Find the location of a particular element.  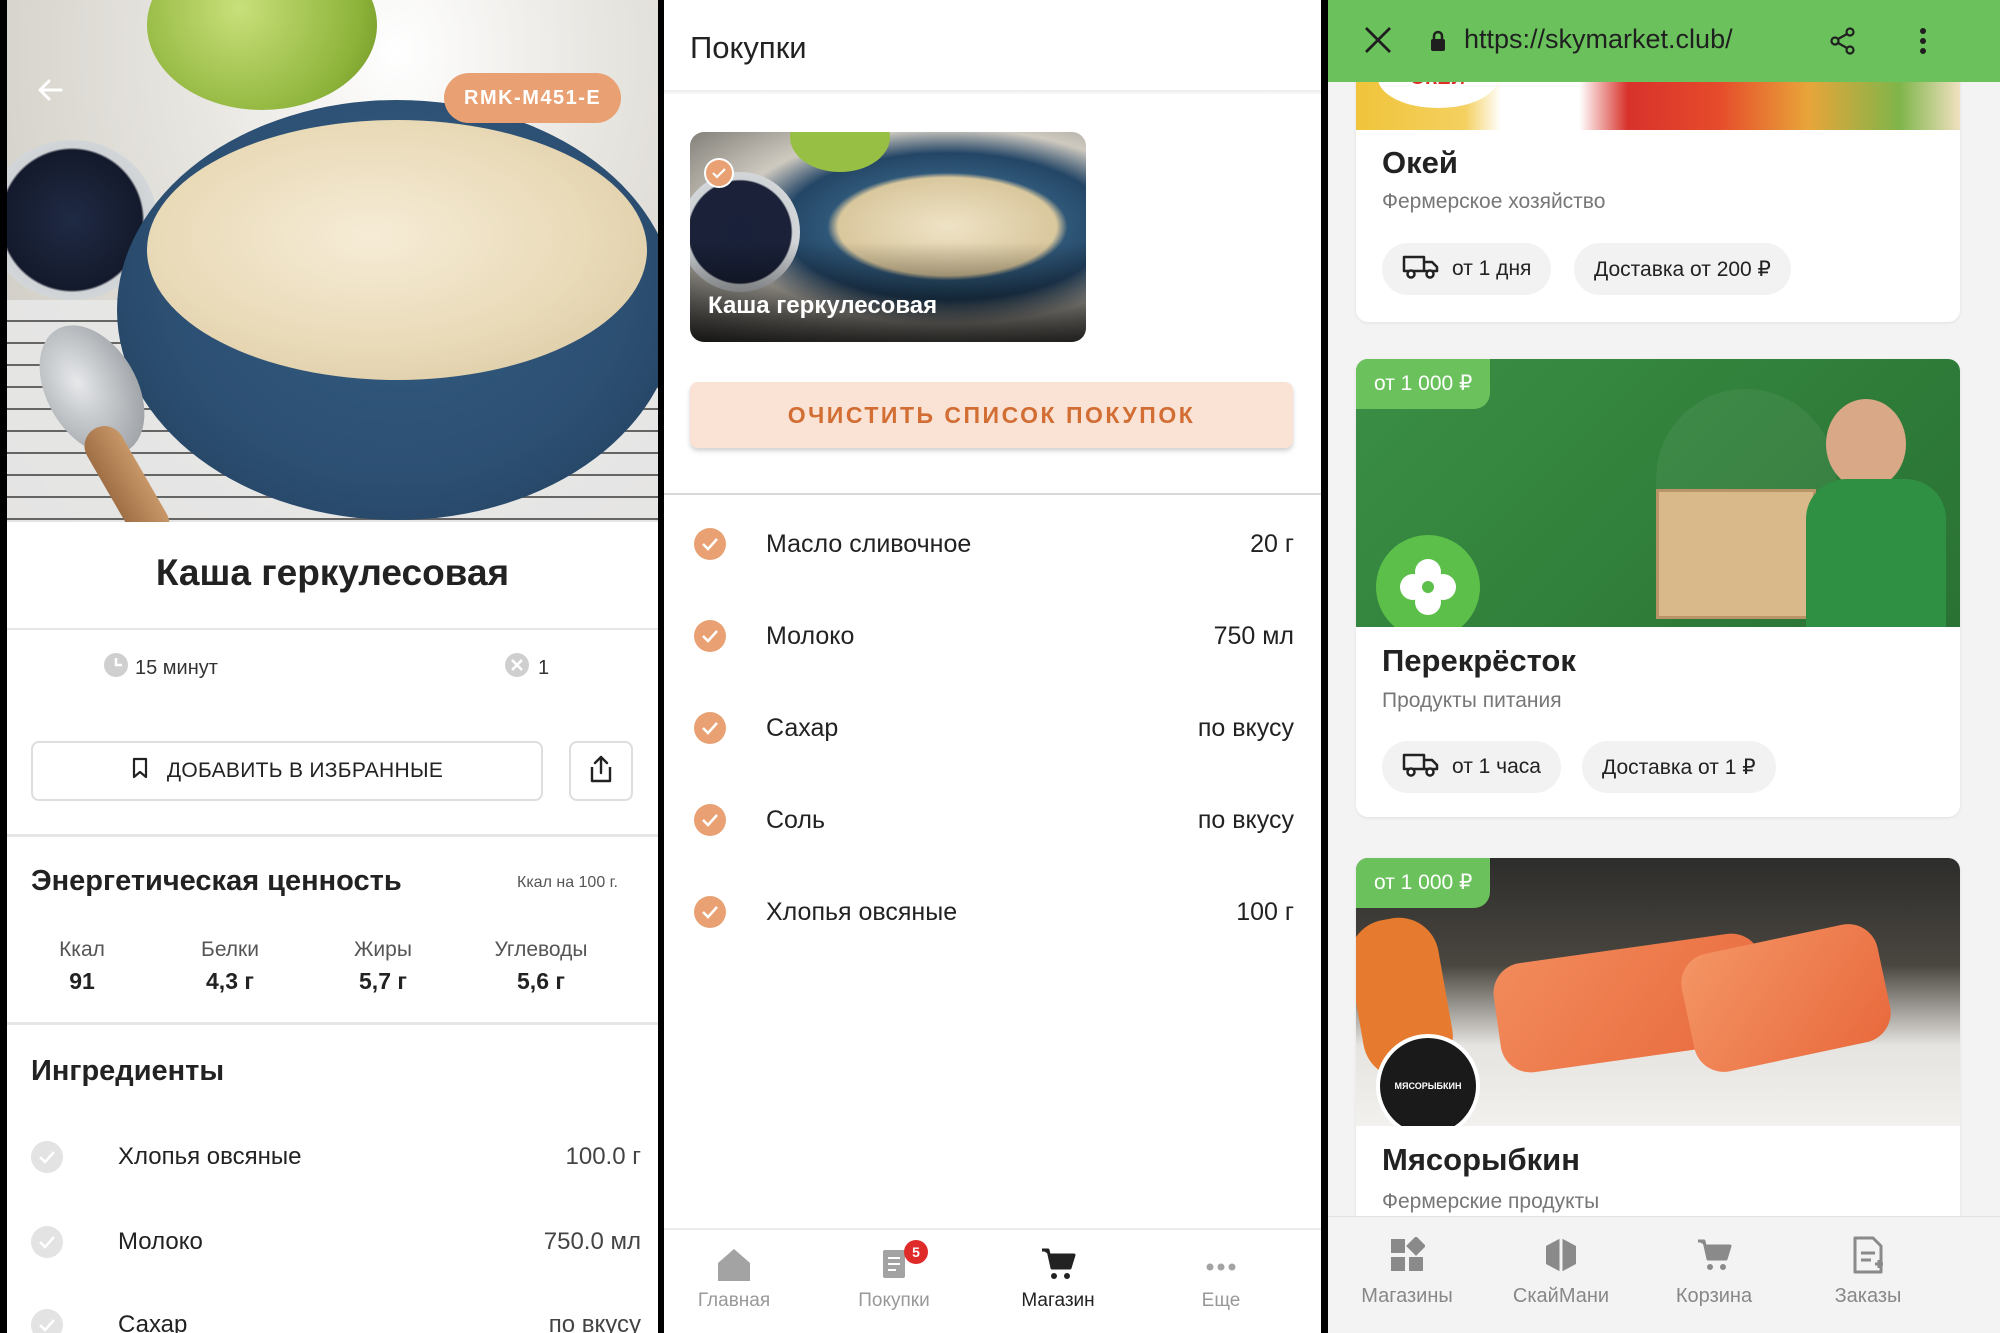

share-button is located at coordinates (601, 771).